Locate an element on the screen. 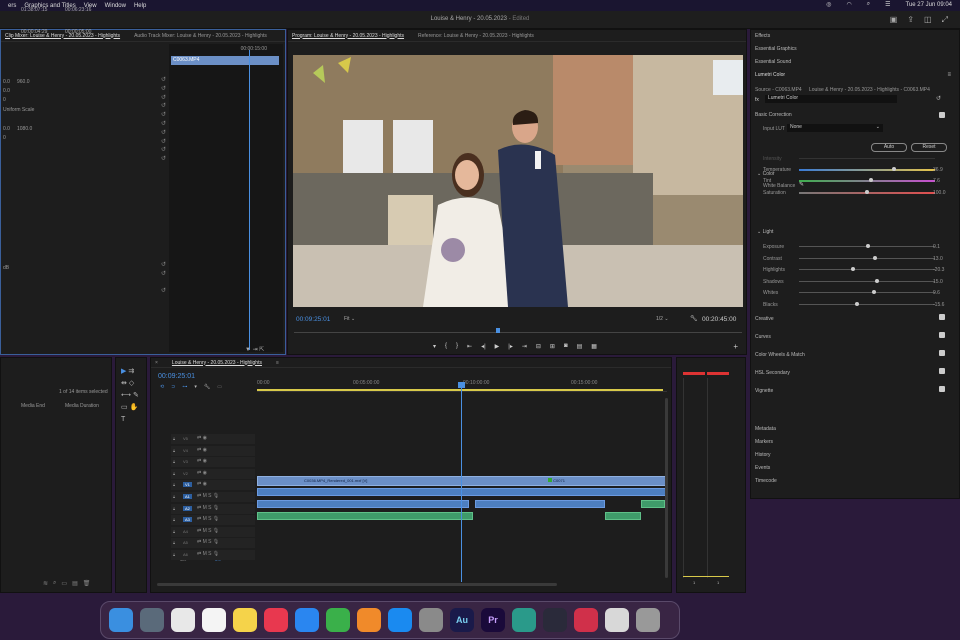  track-header-a4: 🔒︎ A4 ⇄ M S 🎙︎ is located at coordinates (213, 531).